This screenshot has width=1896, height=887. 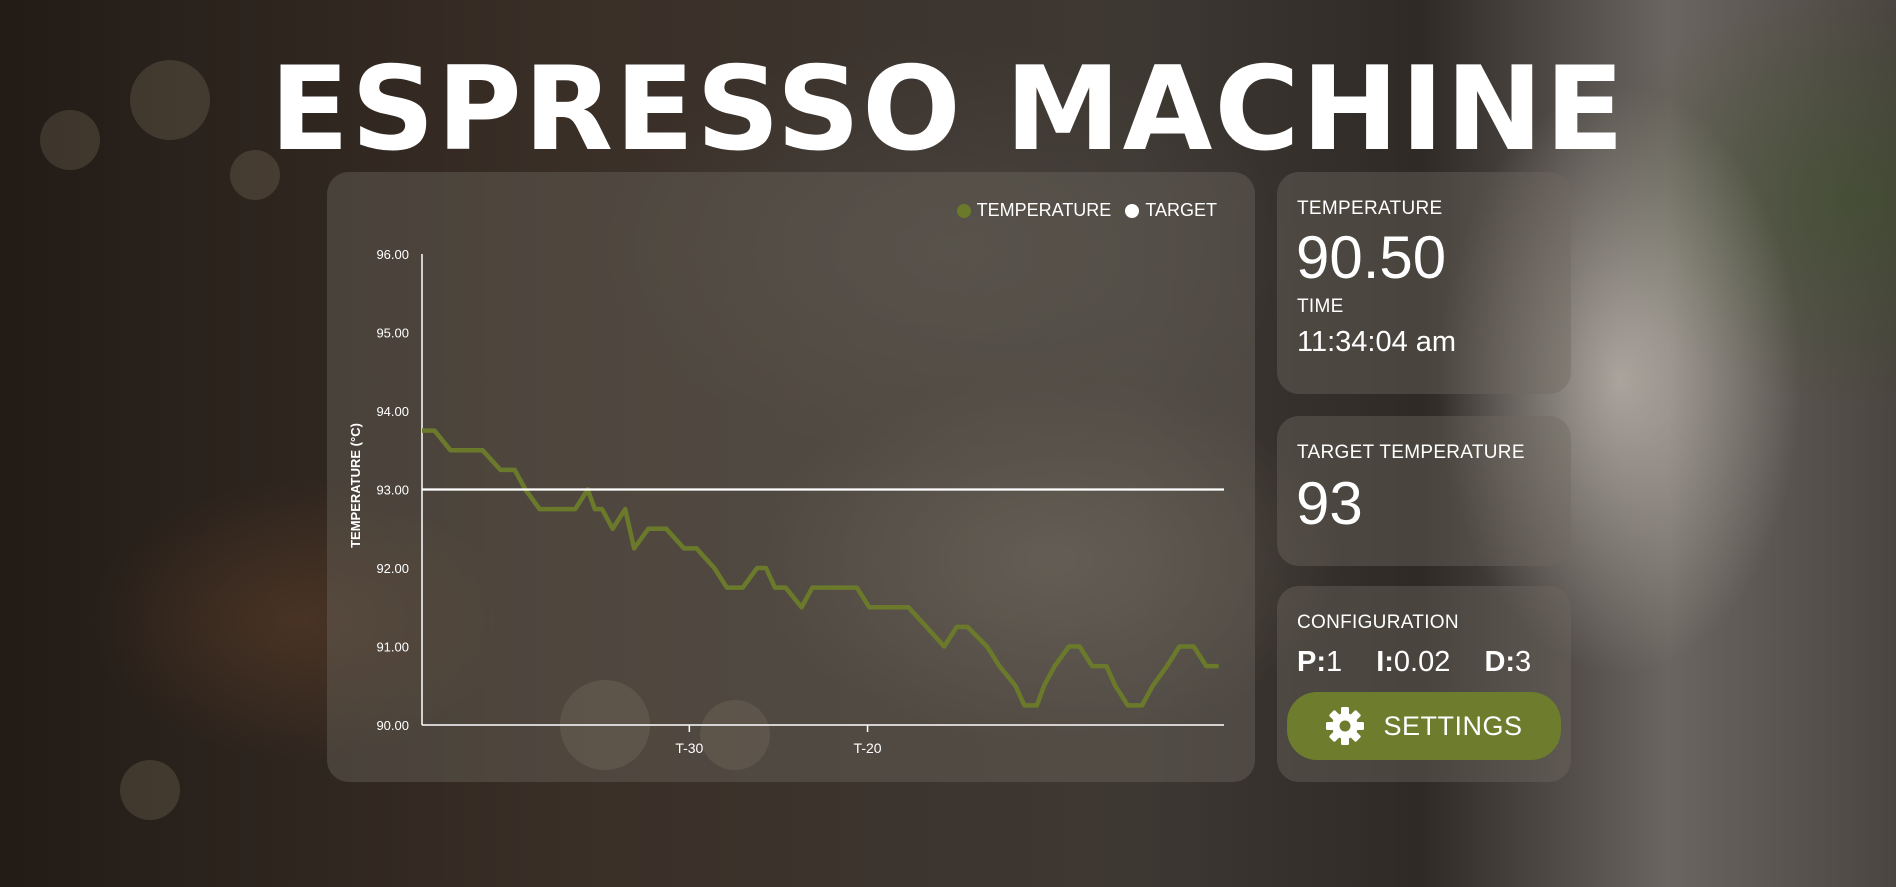 I want to click on readings-card: TEMPERATURE 90.50 TIME 11:34:04 am, so click(x=1424, y=283).